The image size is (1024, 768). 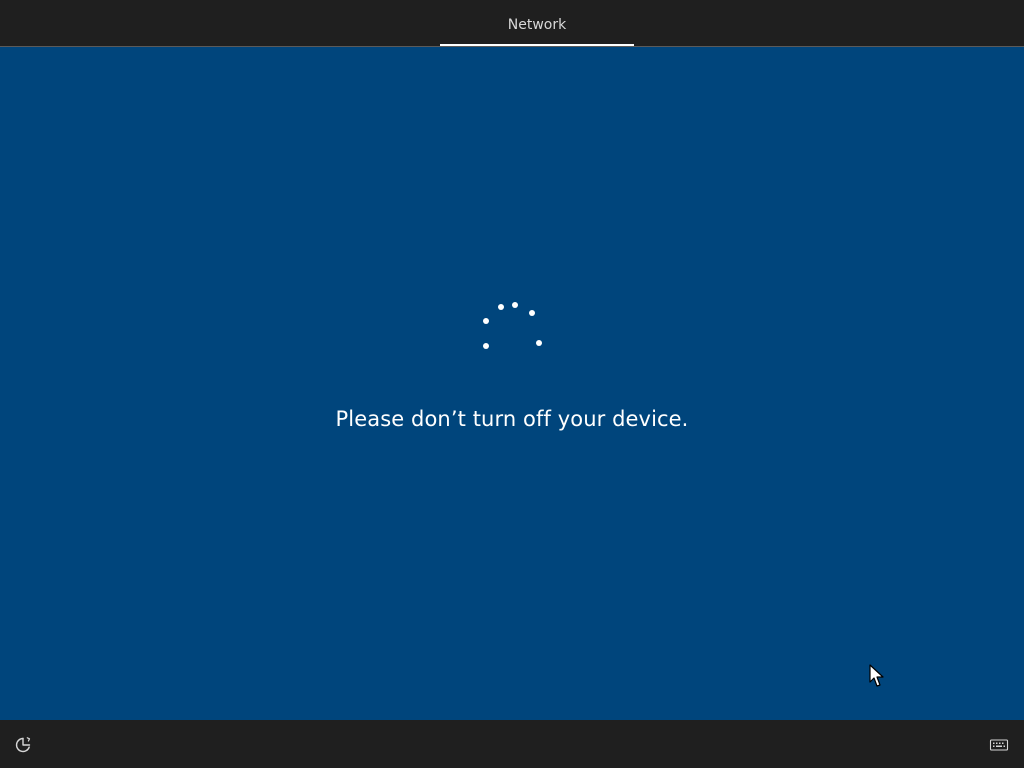 I want to click on keyboard-button, so click(x=999, y=745).